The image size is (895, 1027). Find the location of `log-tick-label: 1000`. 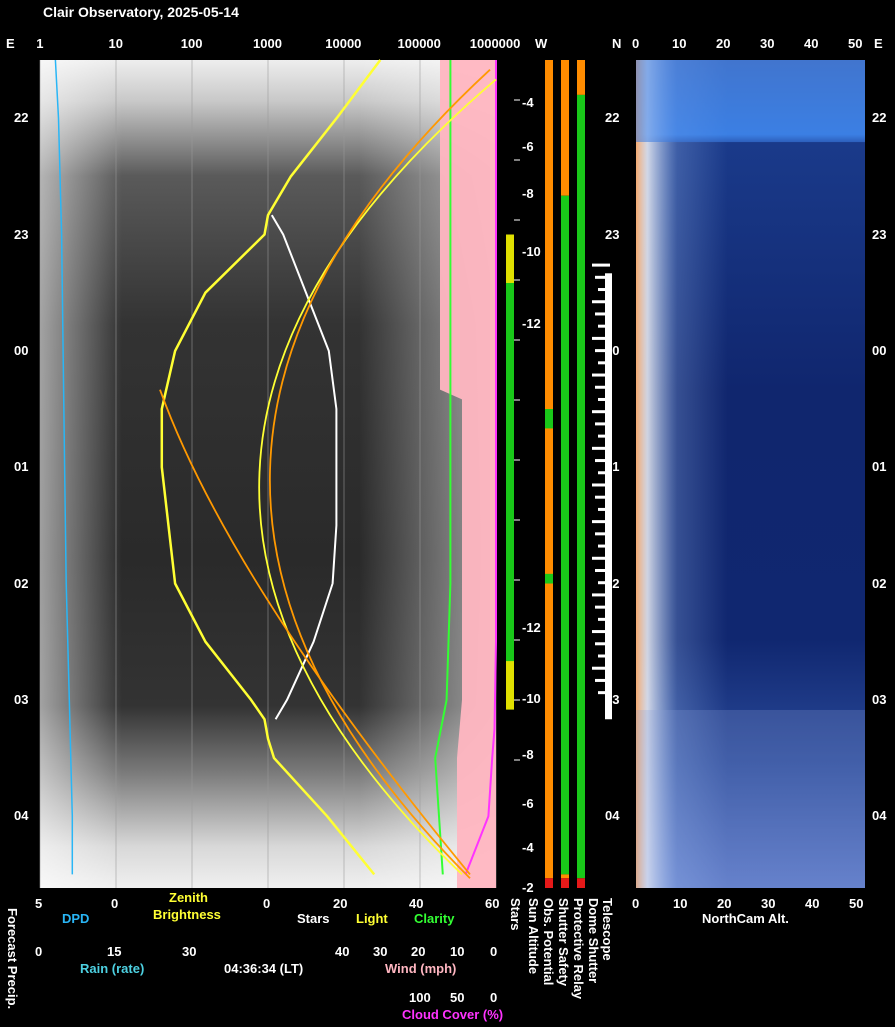

log-tick-label: 1000 is located at coordinates (267, 43).